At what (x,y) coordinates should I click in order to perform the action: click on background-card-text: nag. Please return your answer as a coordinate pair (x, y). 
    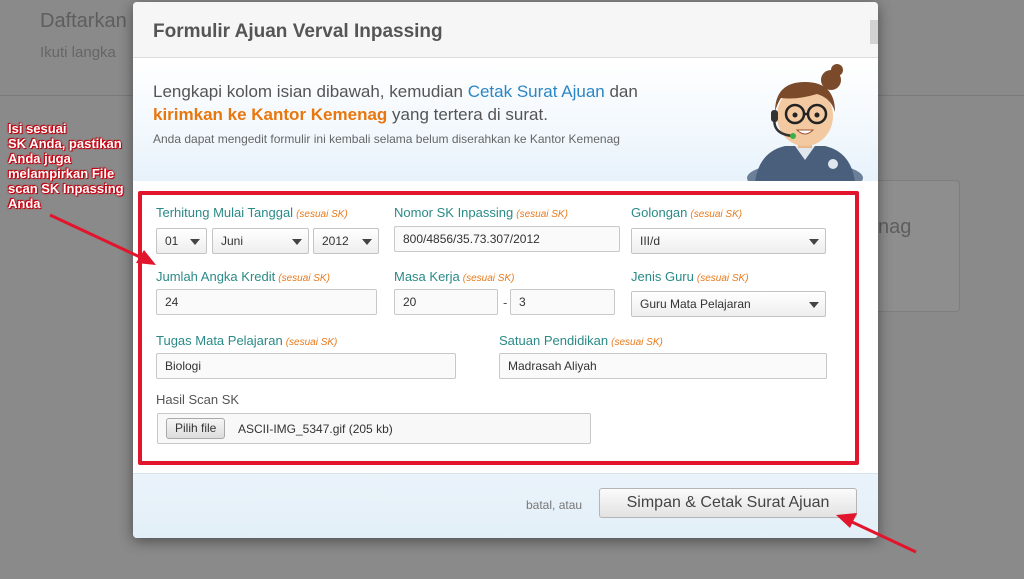
    Looking at the image, I should click on (895, 227).